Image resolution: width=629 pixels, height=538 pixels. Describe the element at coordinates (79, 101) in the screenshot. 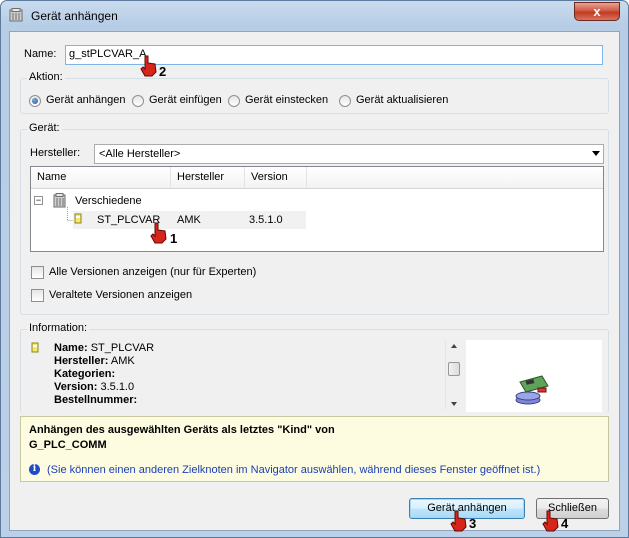

I see `radio-geraet-anhaengen: Gerät anhängen` at that location.